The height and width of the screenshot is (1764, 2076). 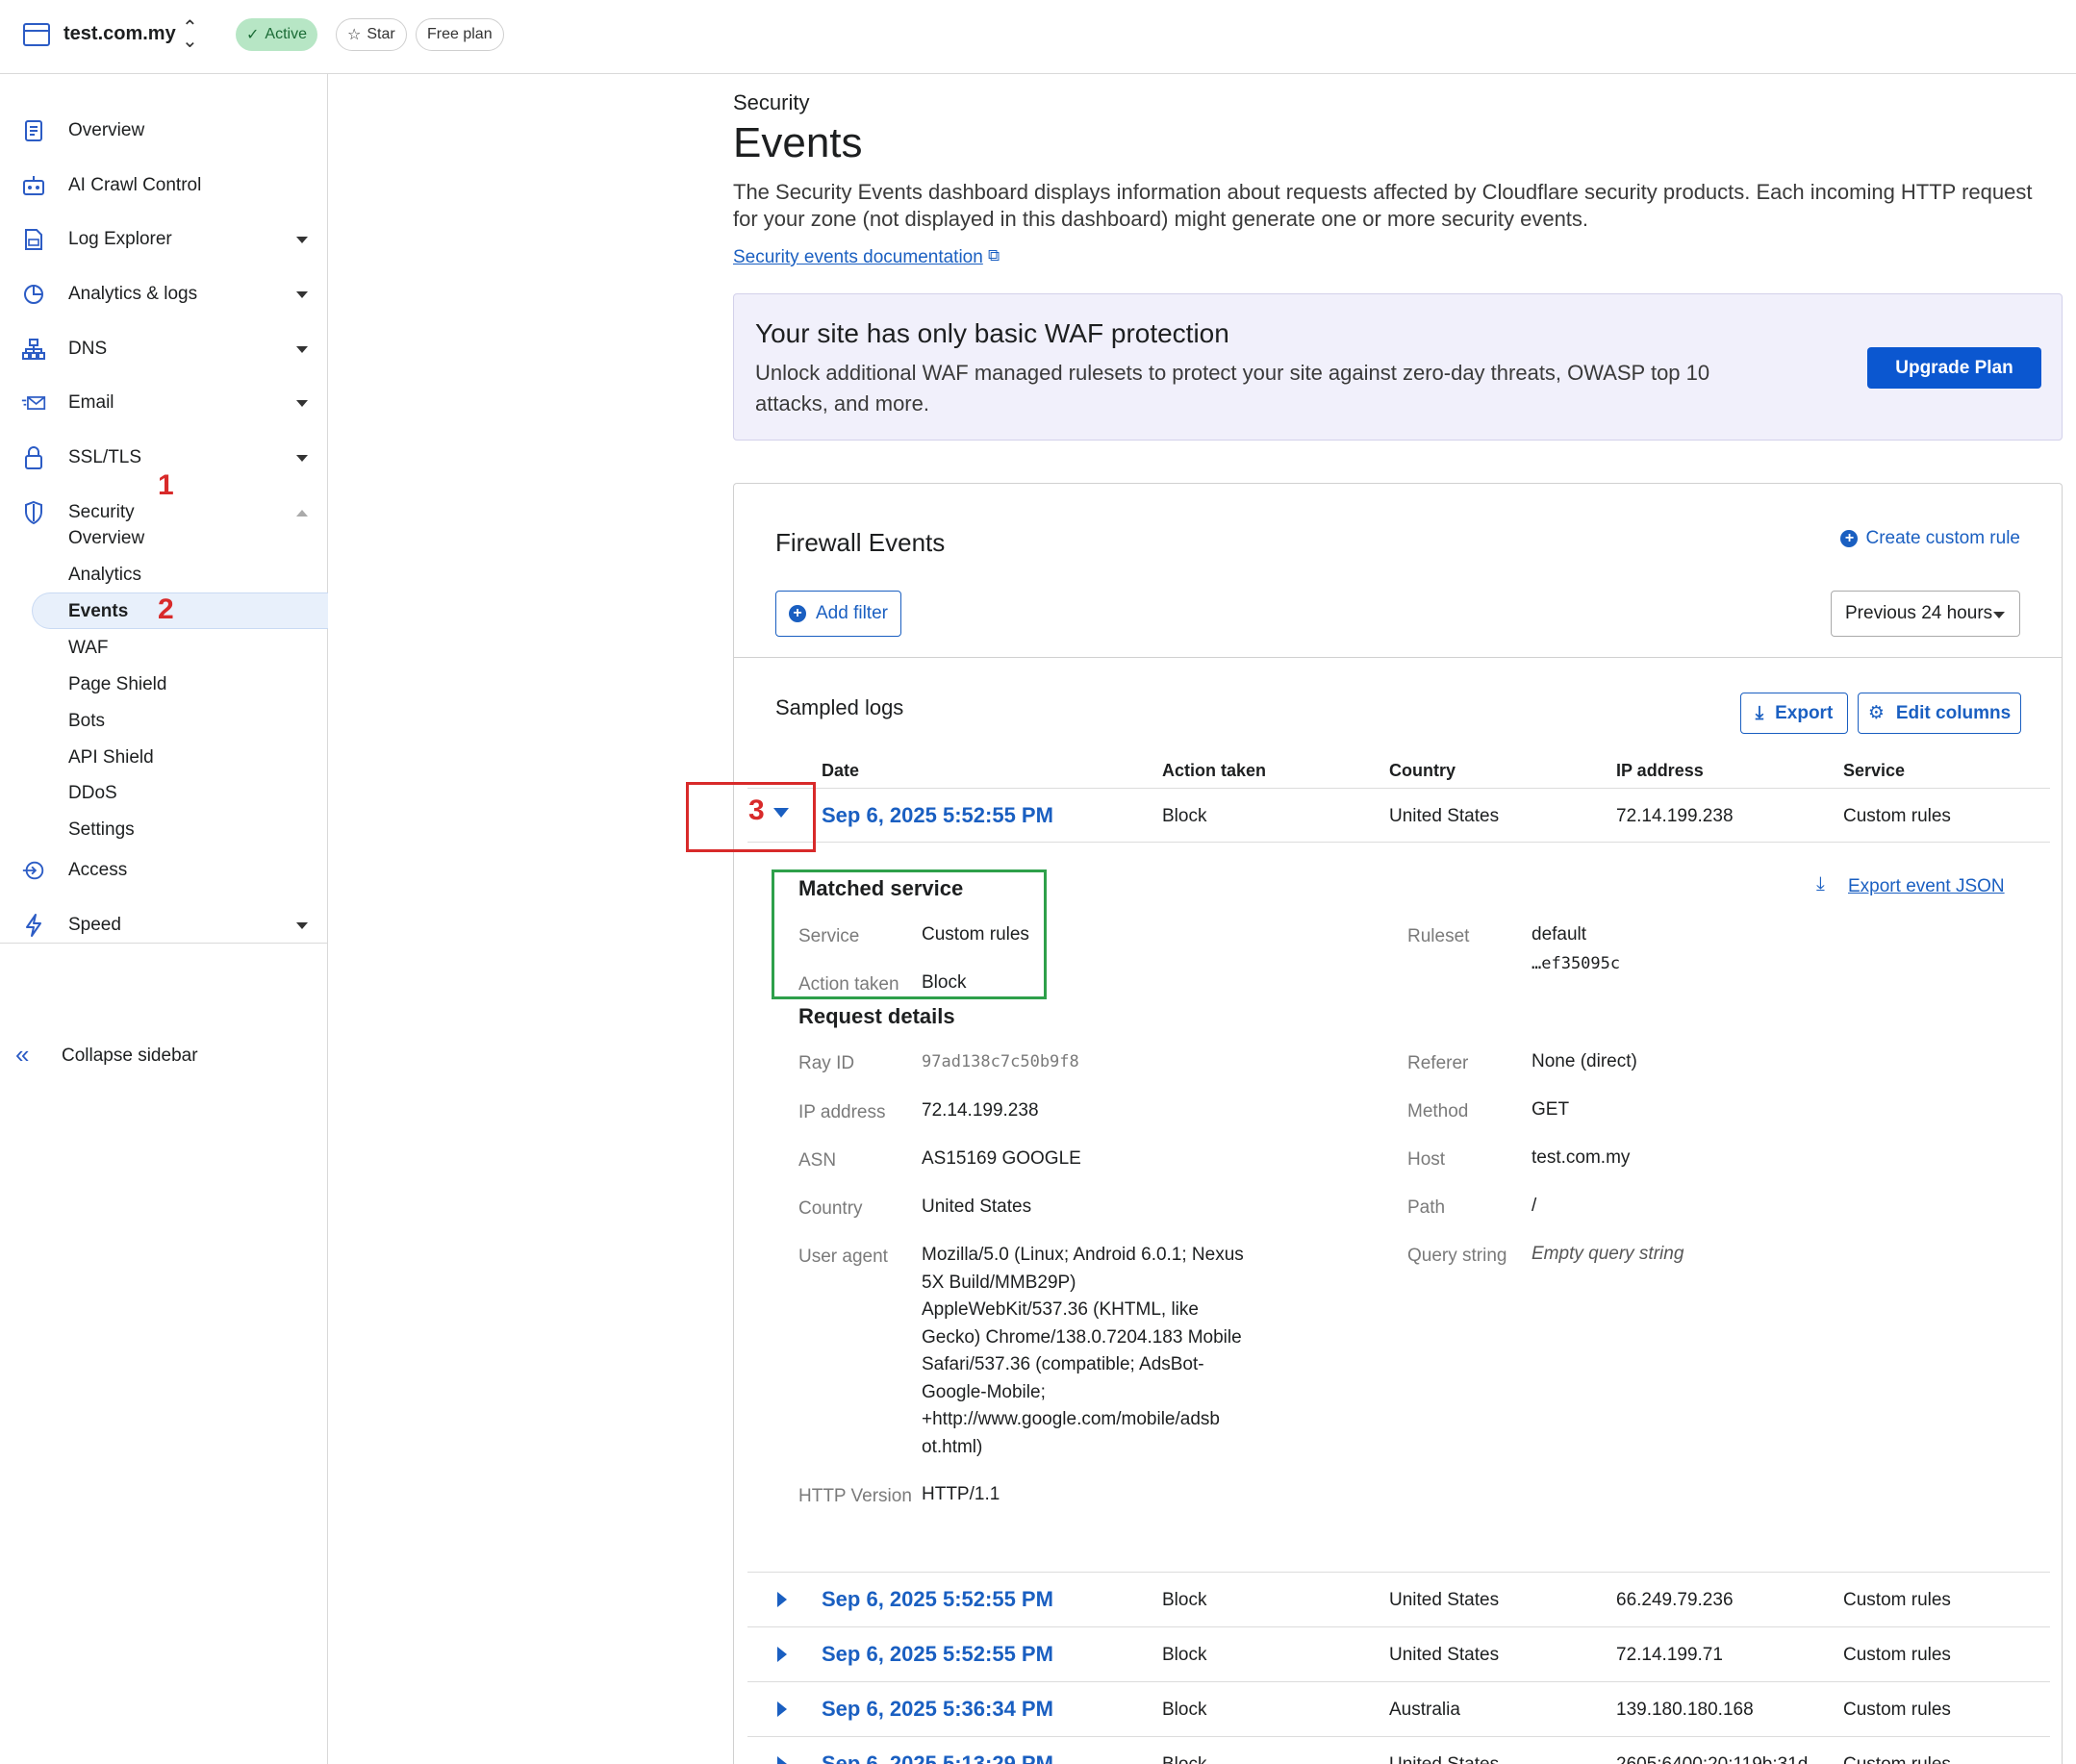 I want to click on plus-circle-icon: +, so click(x=797, y=614).